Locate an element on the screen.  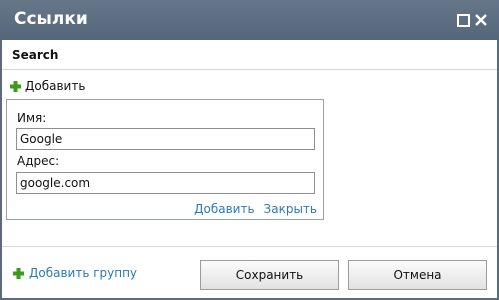
popup-close-link: Закрыть is located at coordinates (290, 209).